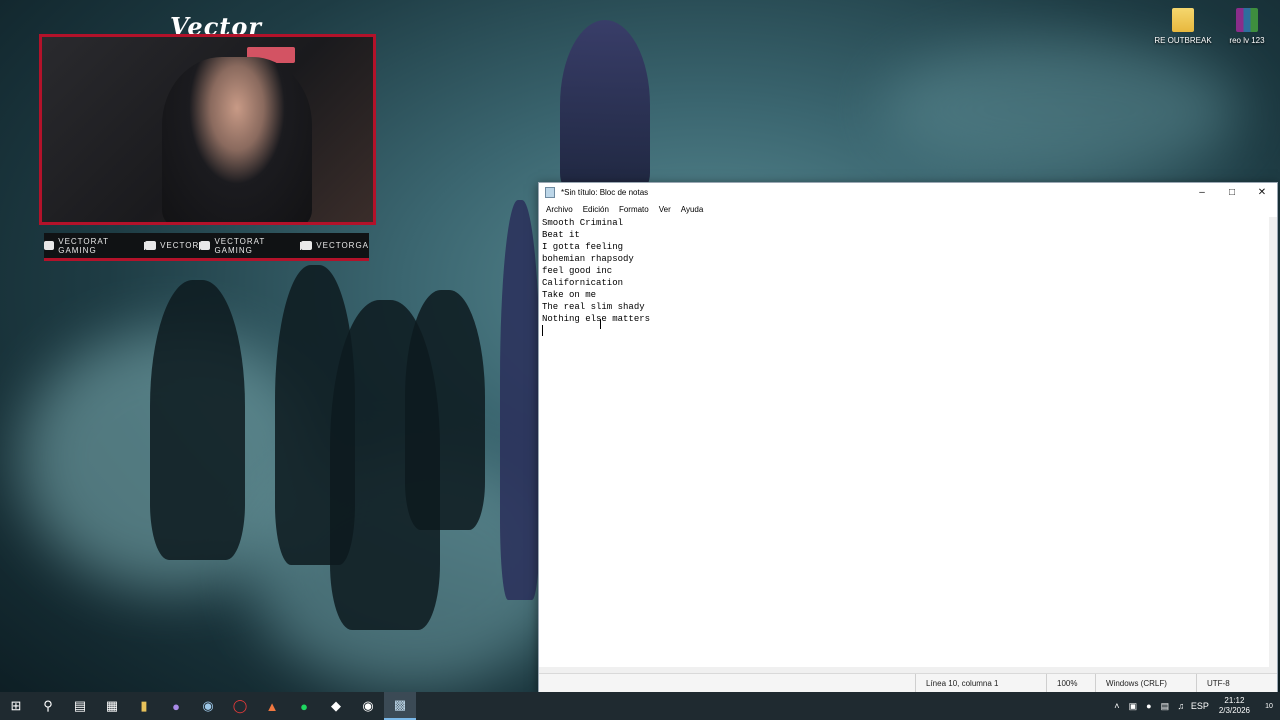  What do you see at coordinates (1202, 192) in the screenshot?
I see `minimize-button: –` at bounding box center [1202, 192].